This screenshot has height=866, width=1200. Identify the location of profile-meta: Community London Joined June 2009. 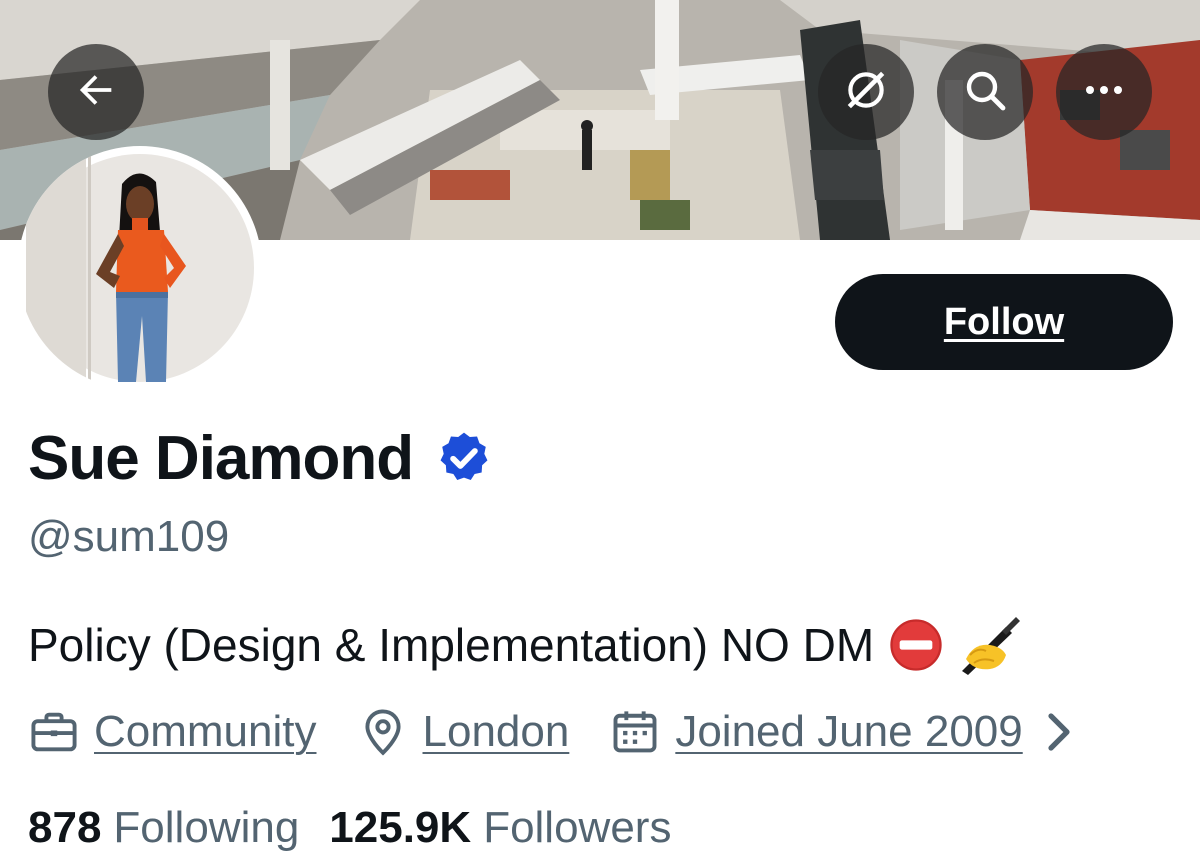
(552, 732).